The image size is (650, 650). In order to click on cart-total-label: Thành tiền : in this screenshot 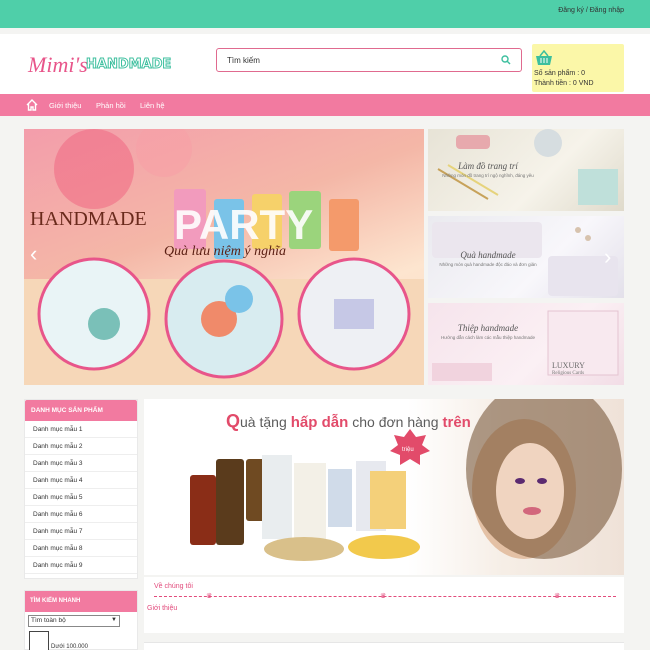, I will do `click(552, 83)`.